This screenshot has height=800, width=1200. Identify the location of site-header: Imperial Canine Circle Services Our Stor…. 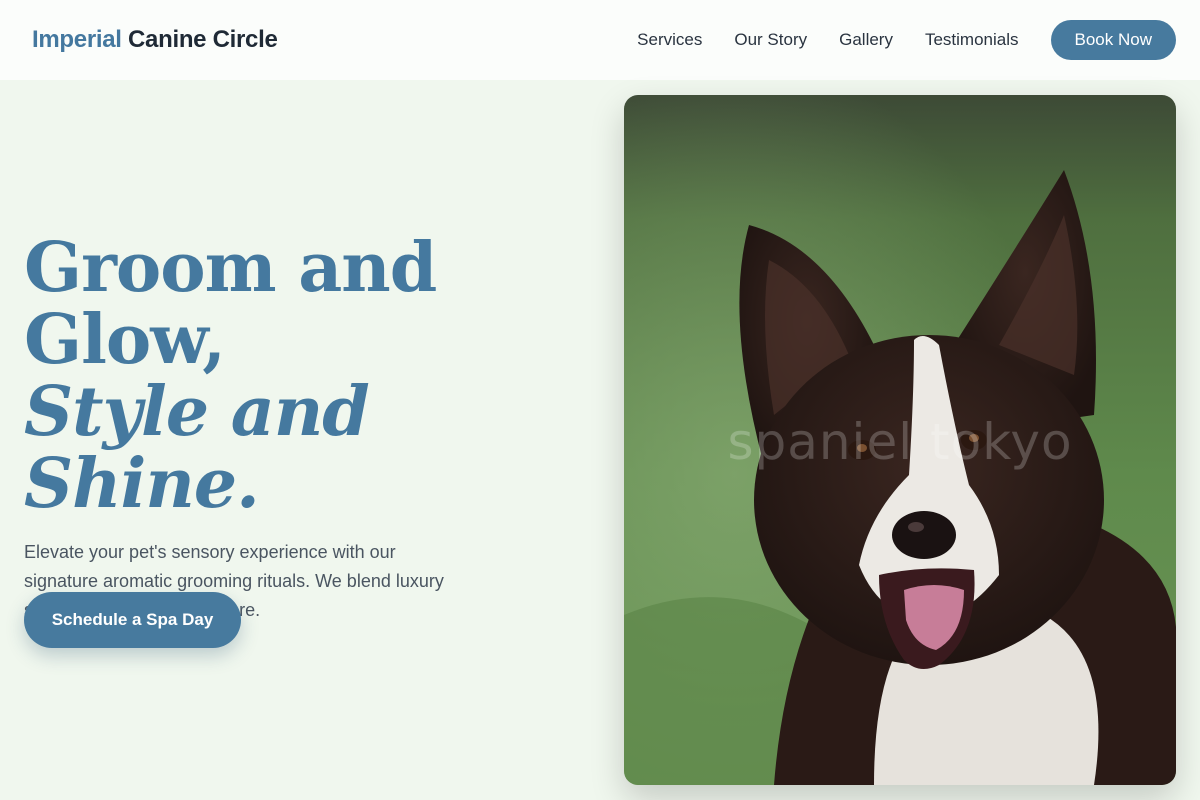
(600, 40).